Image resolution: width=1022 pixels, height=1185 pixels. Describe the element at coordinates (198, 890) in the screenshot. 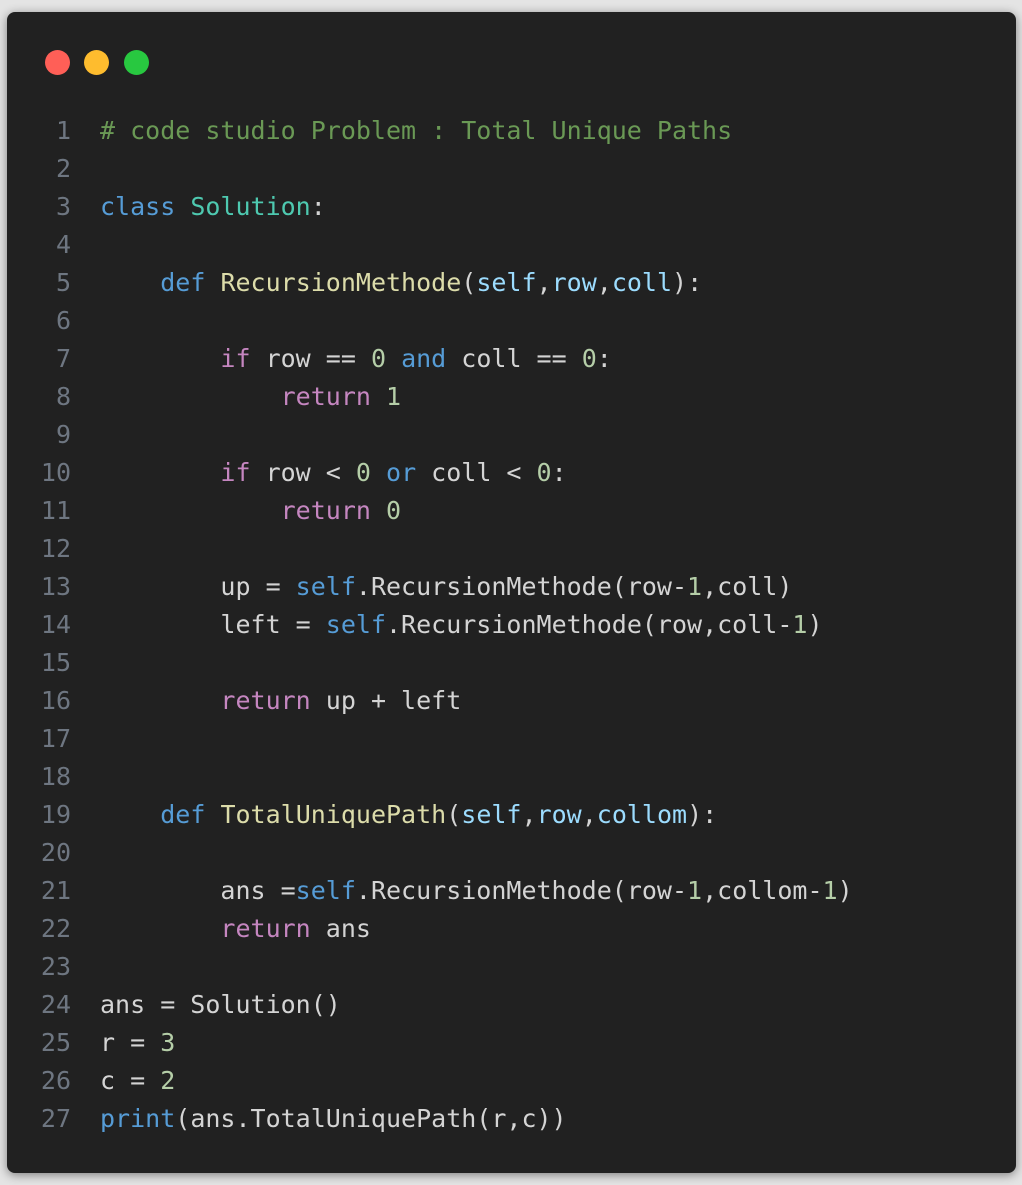

I see `code-token-plain: ans =` at that location.